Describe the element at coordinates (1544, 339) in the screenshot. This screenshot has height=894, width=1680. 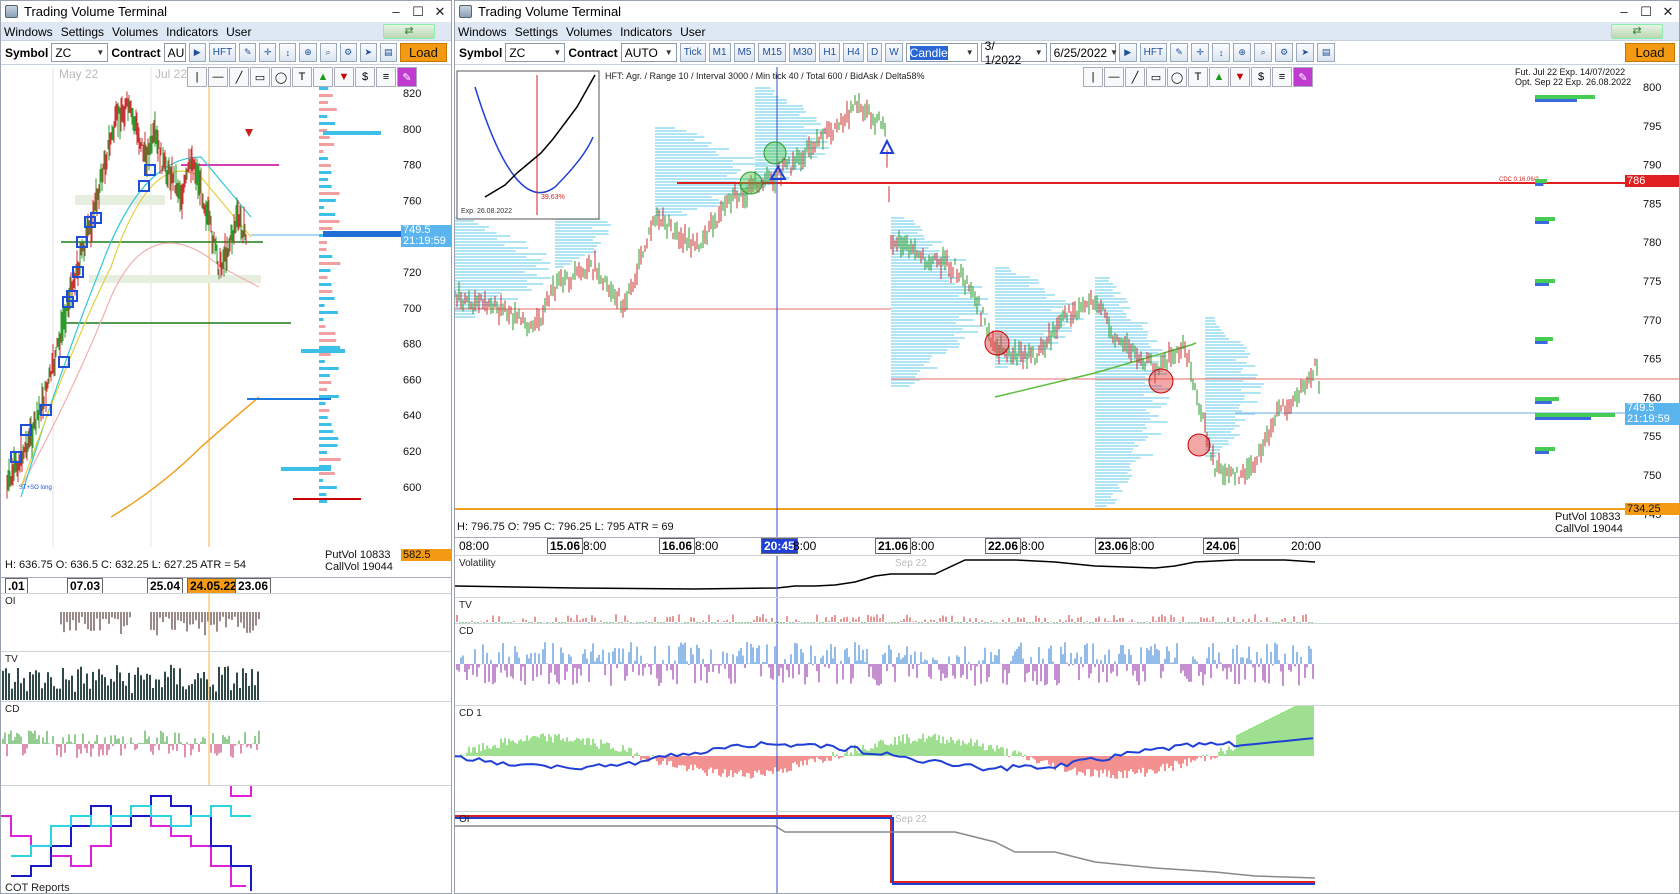
I see `axis-volume-bar` at that location.